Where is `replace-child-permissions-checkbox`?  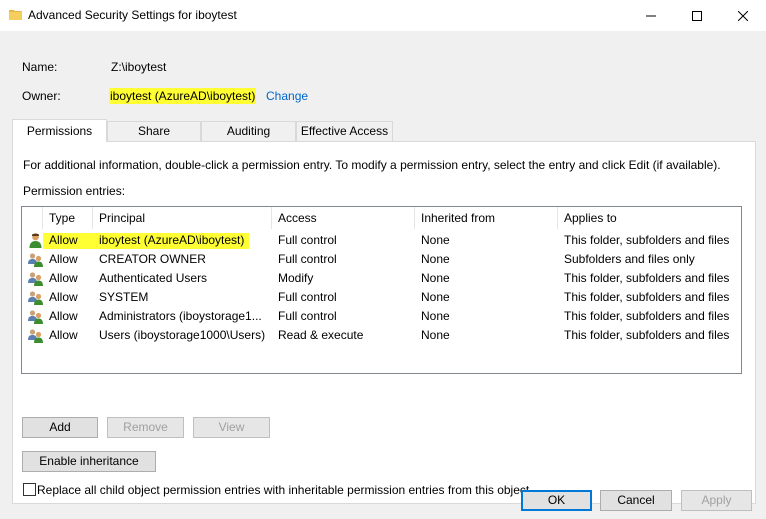 replace-child-permissions-checkbox is located at coordinates (29, 489).